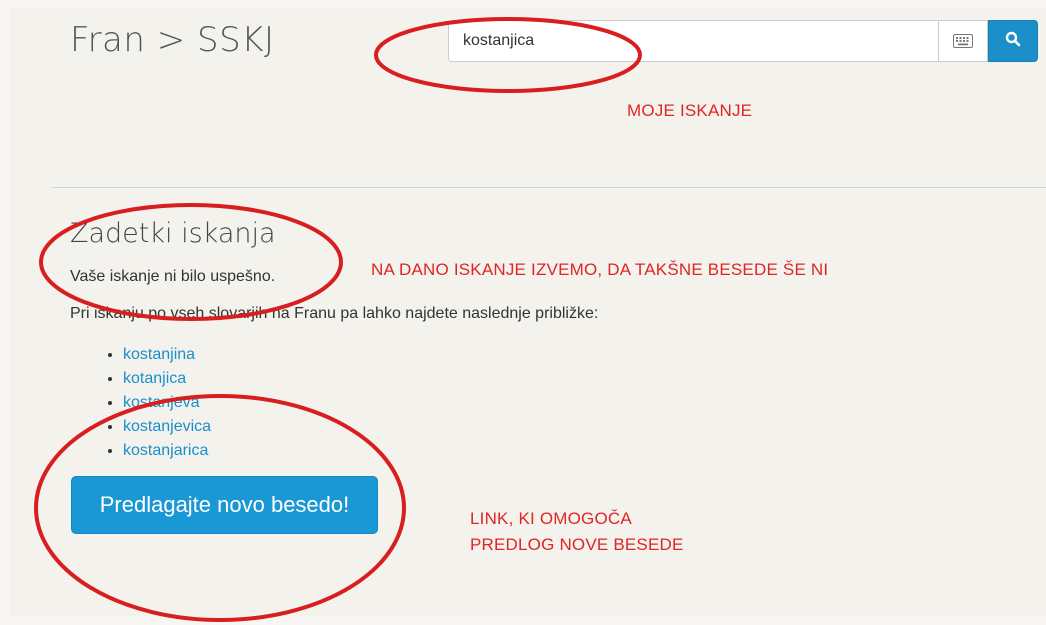 The image size is (1046, 625). I want to click on list-item: kostanjina, so click(167, 355).